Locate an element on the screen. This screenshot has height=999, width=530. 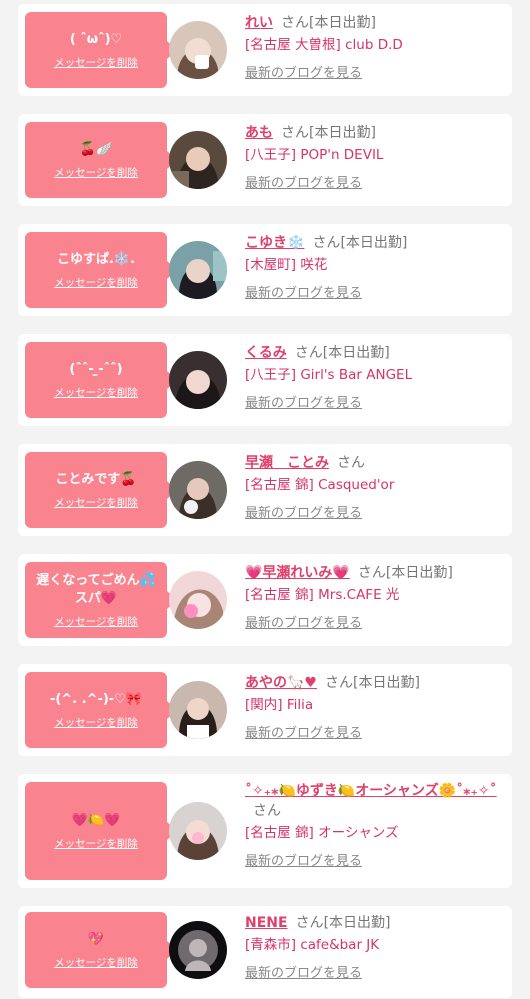
message-text: ( ˆωˆ)♡ is located at coordinates (96, 39).